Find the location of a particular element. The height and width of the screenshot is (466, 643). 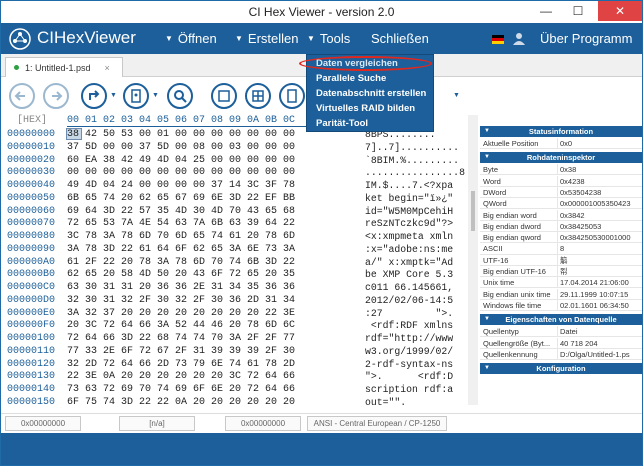

panel-section-header: ▼ Statusinformation is located at coordinates (561, 131).